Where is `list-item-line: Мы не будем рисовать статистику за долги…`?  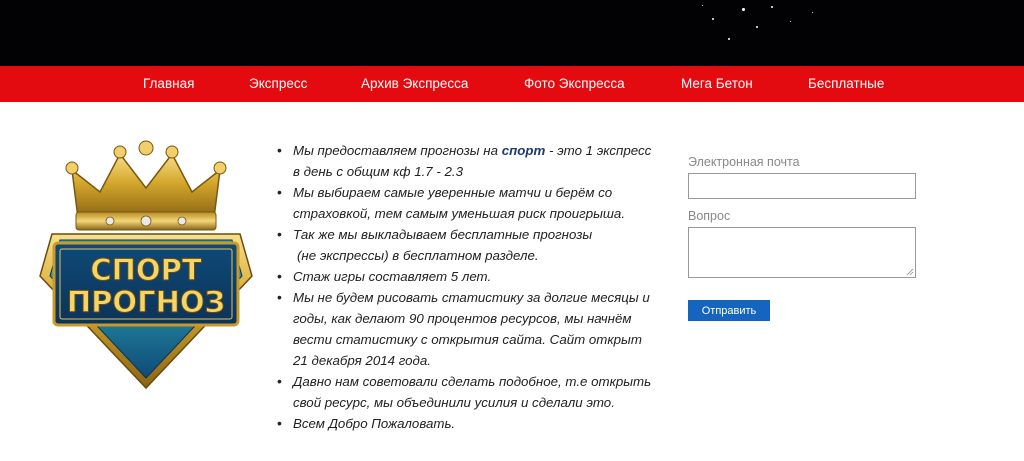 list-item-line: Мы не будем рисовать статистику за долги… is located at coordinates (471, 297).